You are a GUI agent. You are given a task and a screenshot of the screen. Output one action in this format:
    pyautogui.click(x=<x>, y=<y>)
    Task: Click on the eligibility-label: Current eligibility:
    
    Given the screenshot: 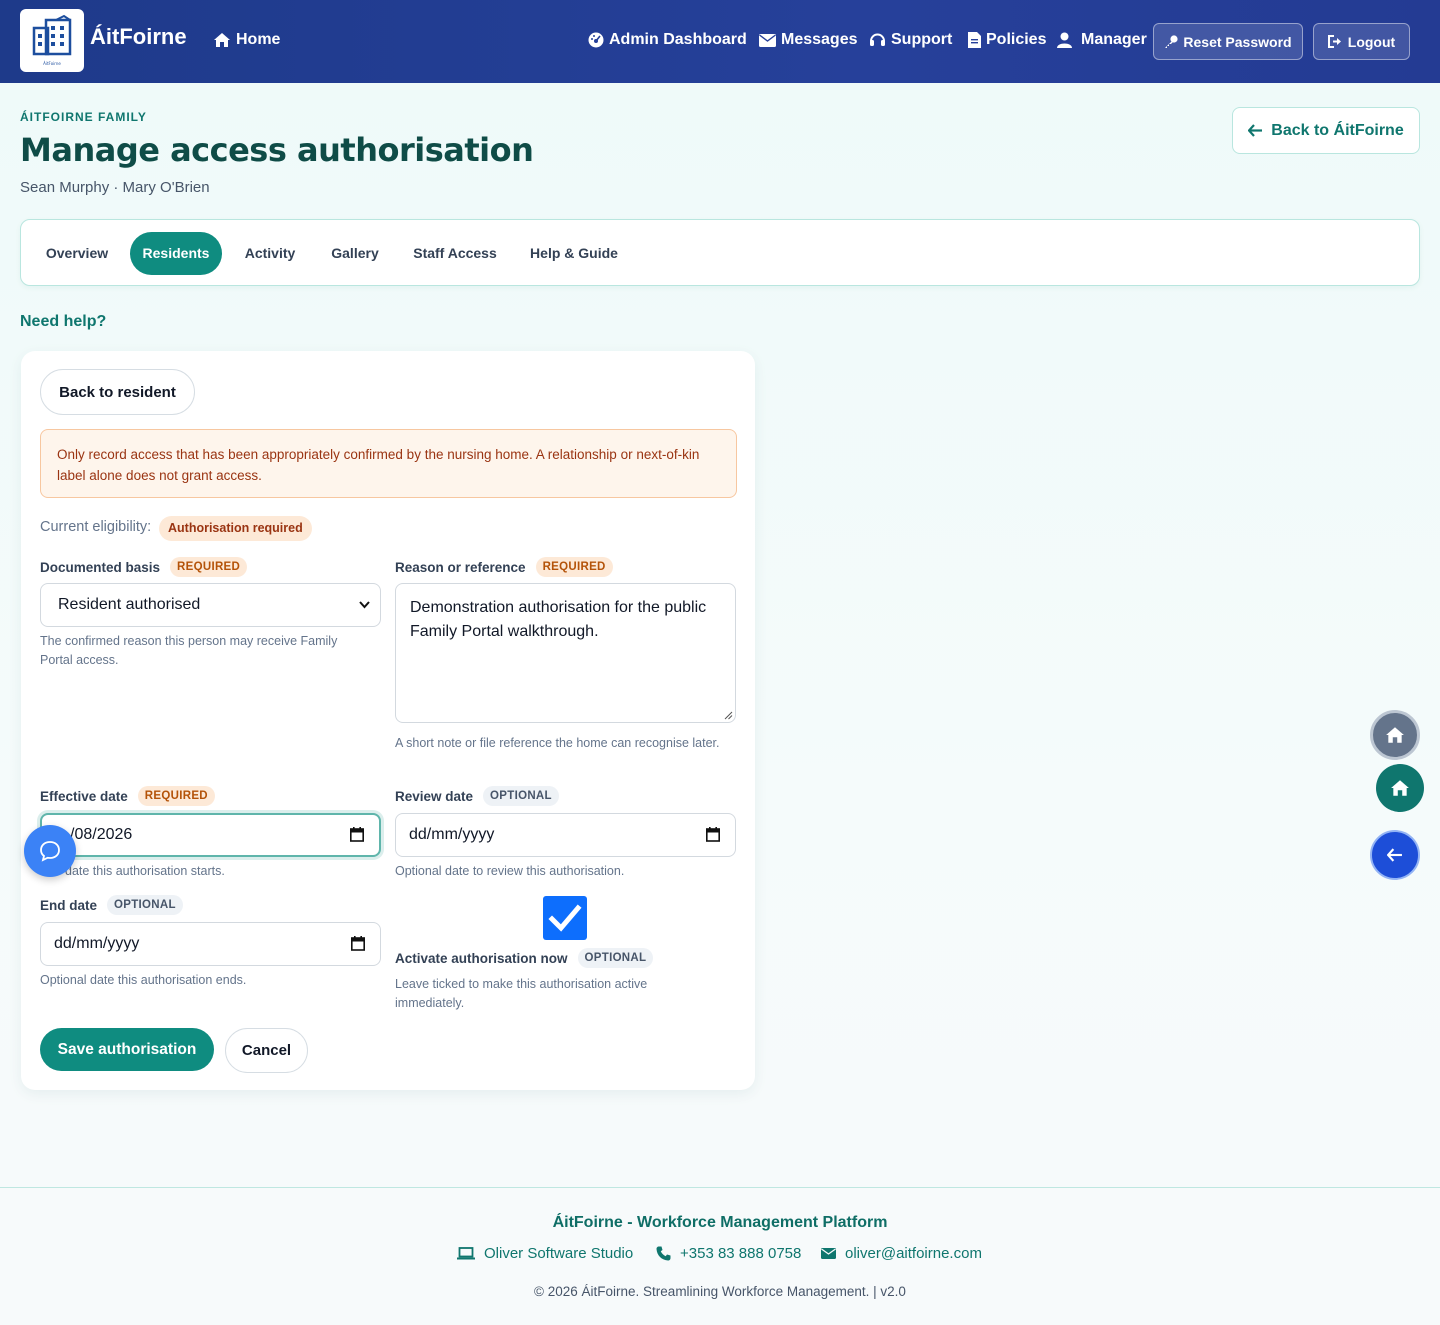 What is the action you would take?
    pyautogui.click(x=96, y=527)
    